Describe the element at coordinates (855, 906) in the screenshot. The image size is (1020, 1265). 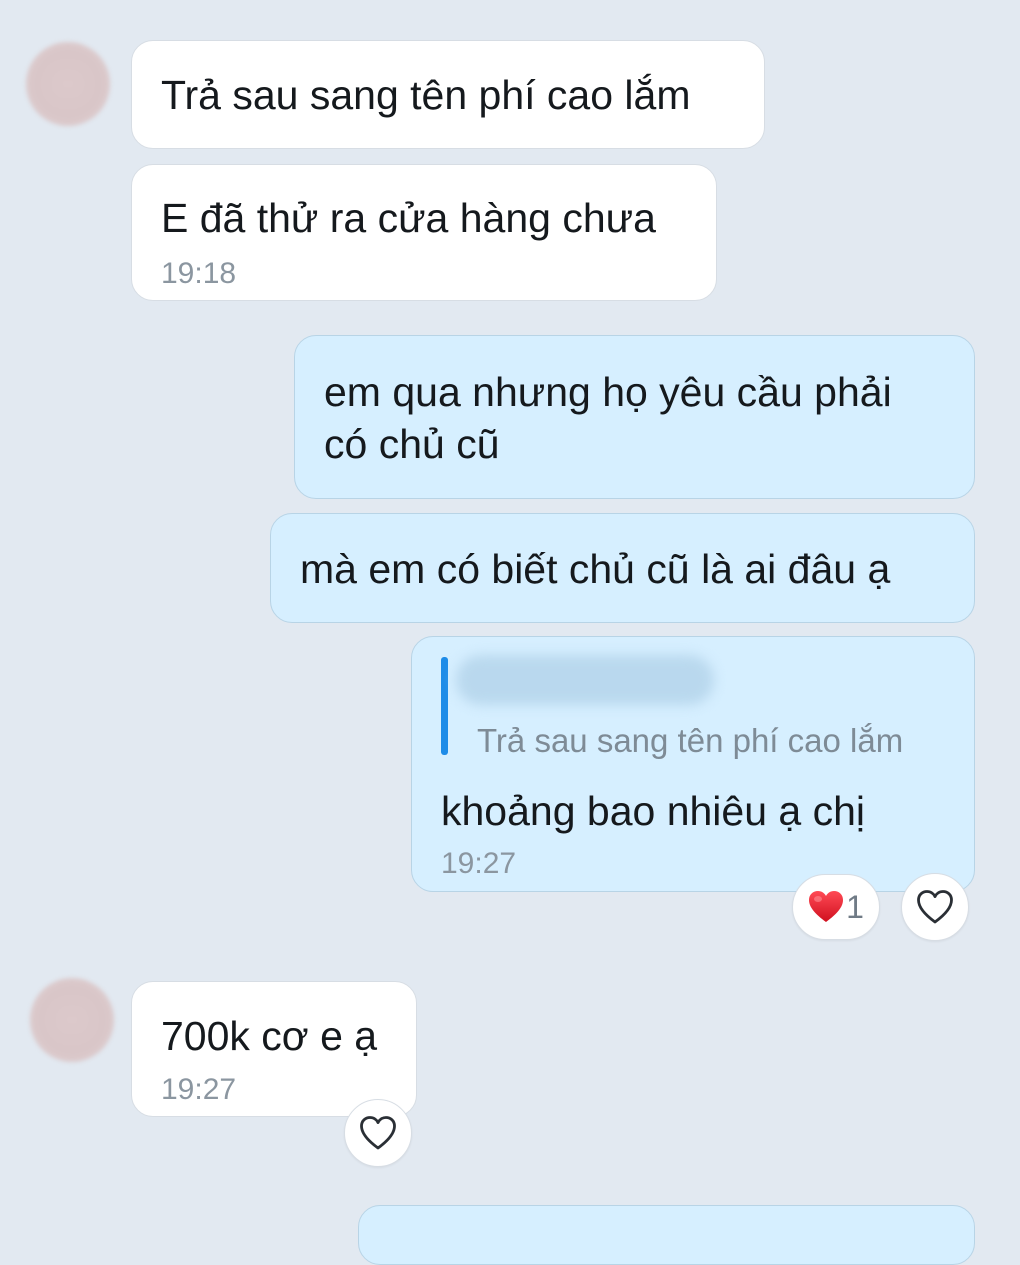
I see `reaction-count: 1` at that location.